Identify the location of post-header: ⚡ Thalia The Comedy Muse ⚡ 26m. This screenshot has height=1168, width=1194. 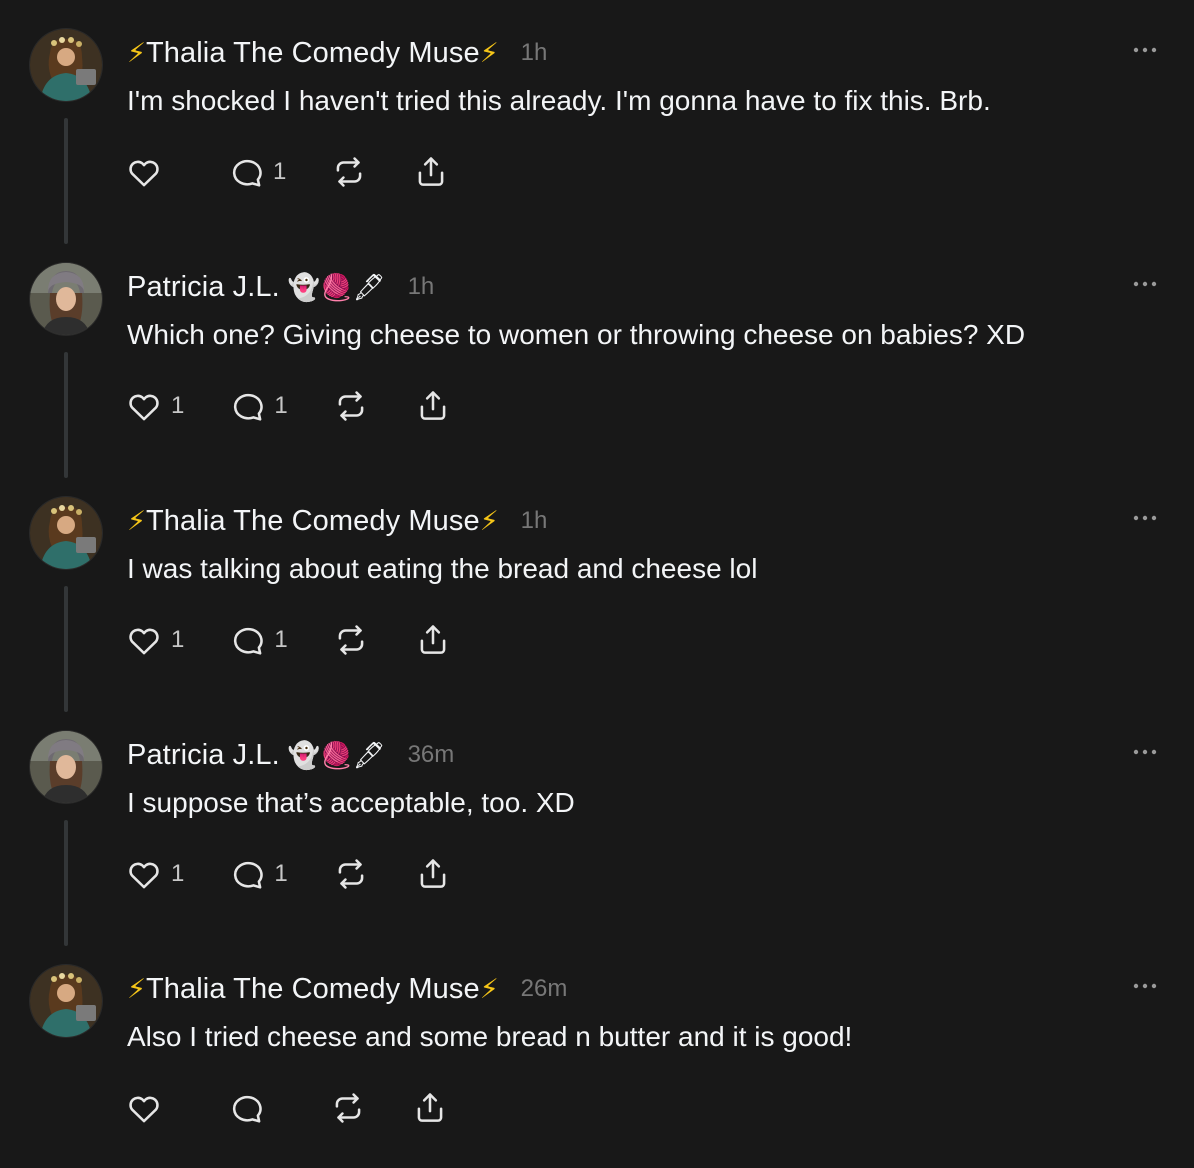
(347, 989).